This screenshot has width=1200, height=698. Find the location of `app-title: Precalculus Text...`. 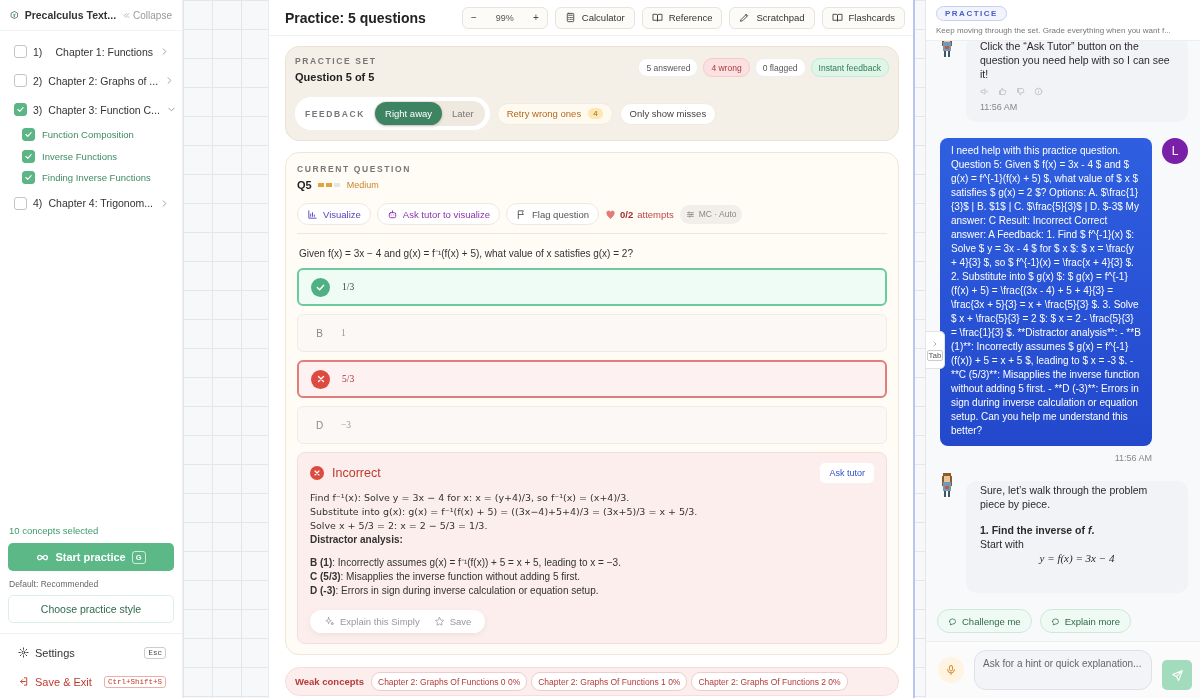

app-title: Precalculus Text... is located at coordinates (70, 15).